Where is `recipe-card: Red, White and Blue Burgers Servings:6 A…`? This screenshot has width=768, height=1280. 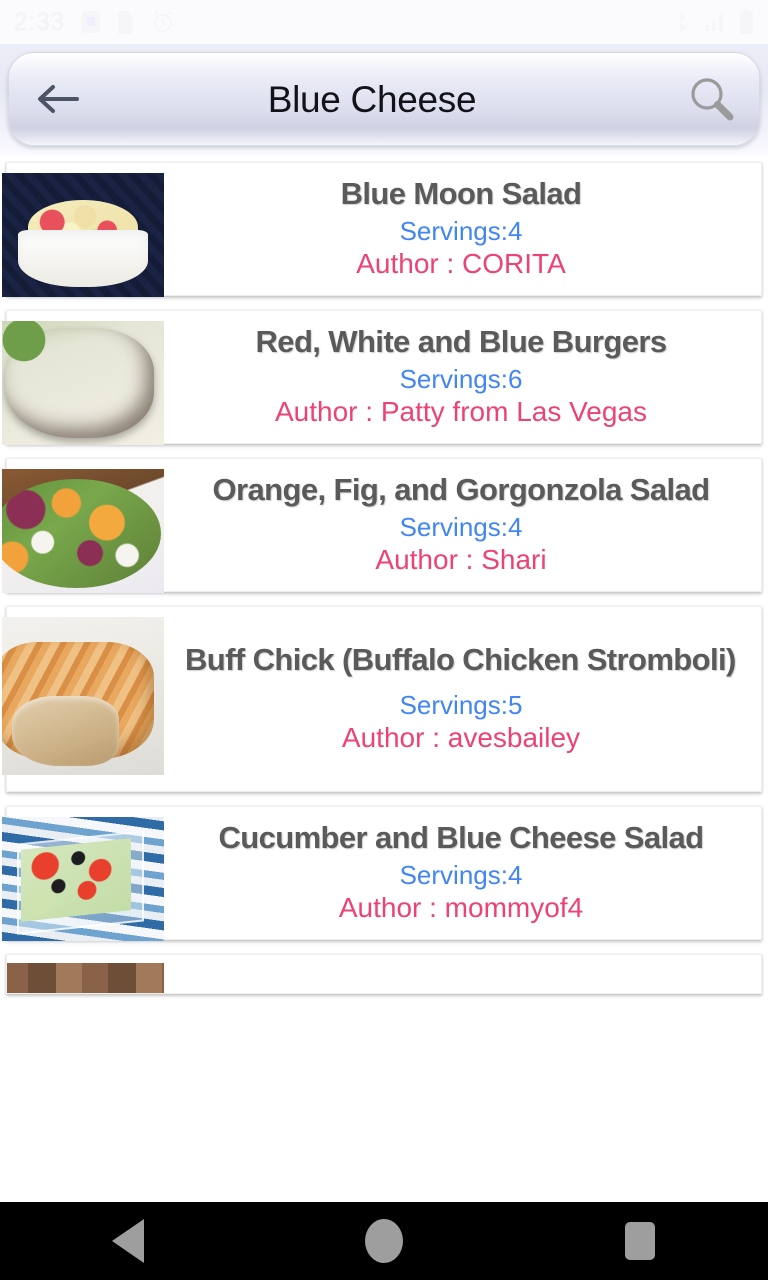
recipe-card: Red, White and Blue Burgers Servings:6 A… is located at coordinates (382, 377).